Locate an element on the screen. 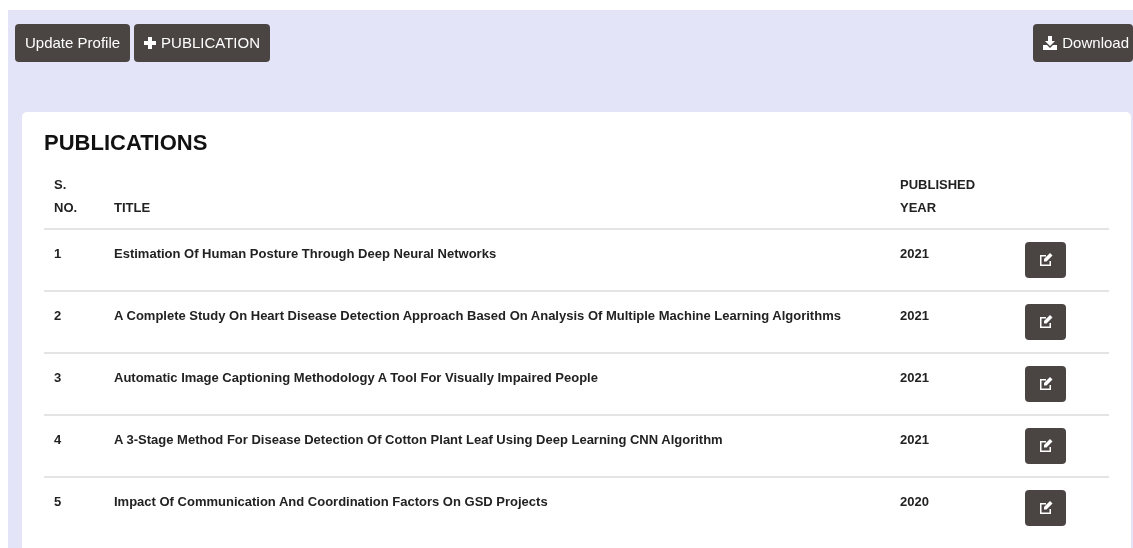 Image resolution: width=1133 pixels, height=548 pixels. add-publication-button: PUBLICATION is located at coordinates (202, 43).